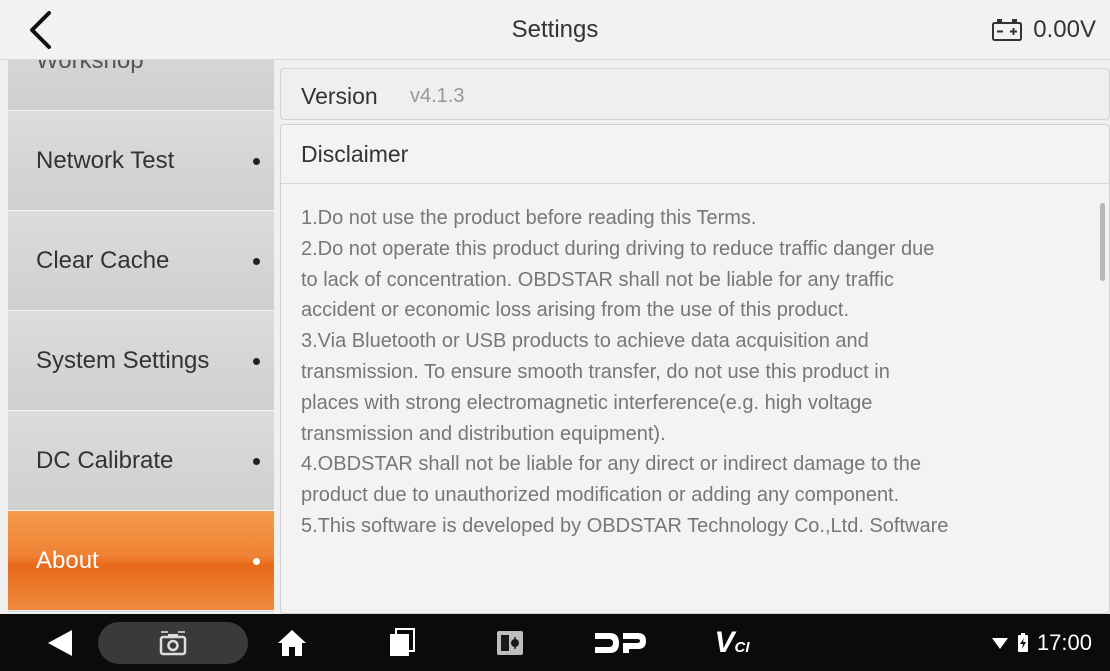  I want to click on menu-item-dc-calibrate: DC Calibrate, so click(141, 461).